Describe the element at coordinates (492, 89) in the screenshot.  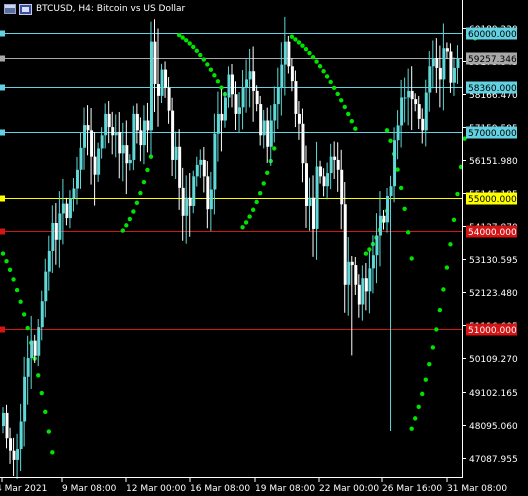
I see `level-price-text: 58360.000` at that location.